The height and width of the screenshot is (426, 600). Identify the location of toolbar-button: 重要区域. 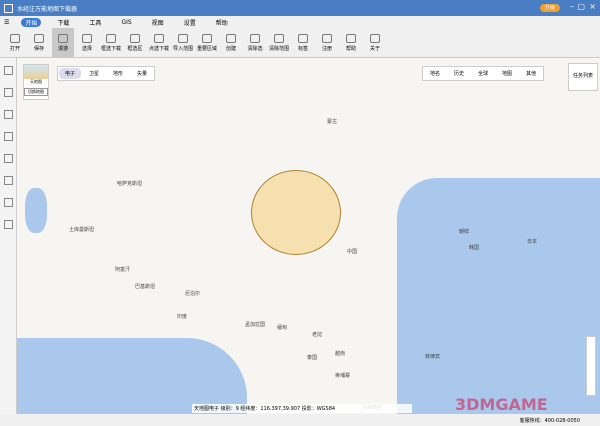
(207, 42).